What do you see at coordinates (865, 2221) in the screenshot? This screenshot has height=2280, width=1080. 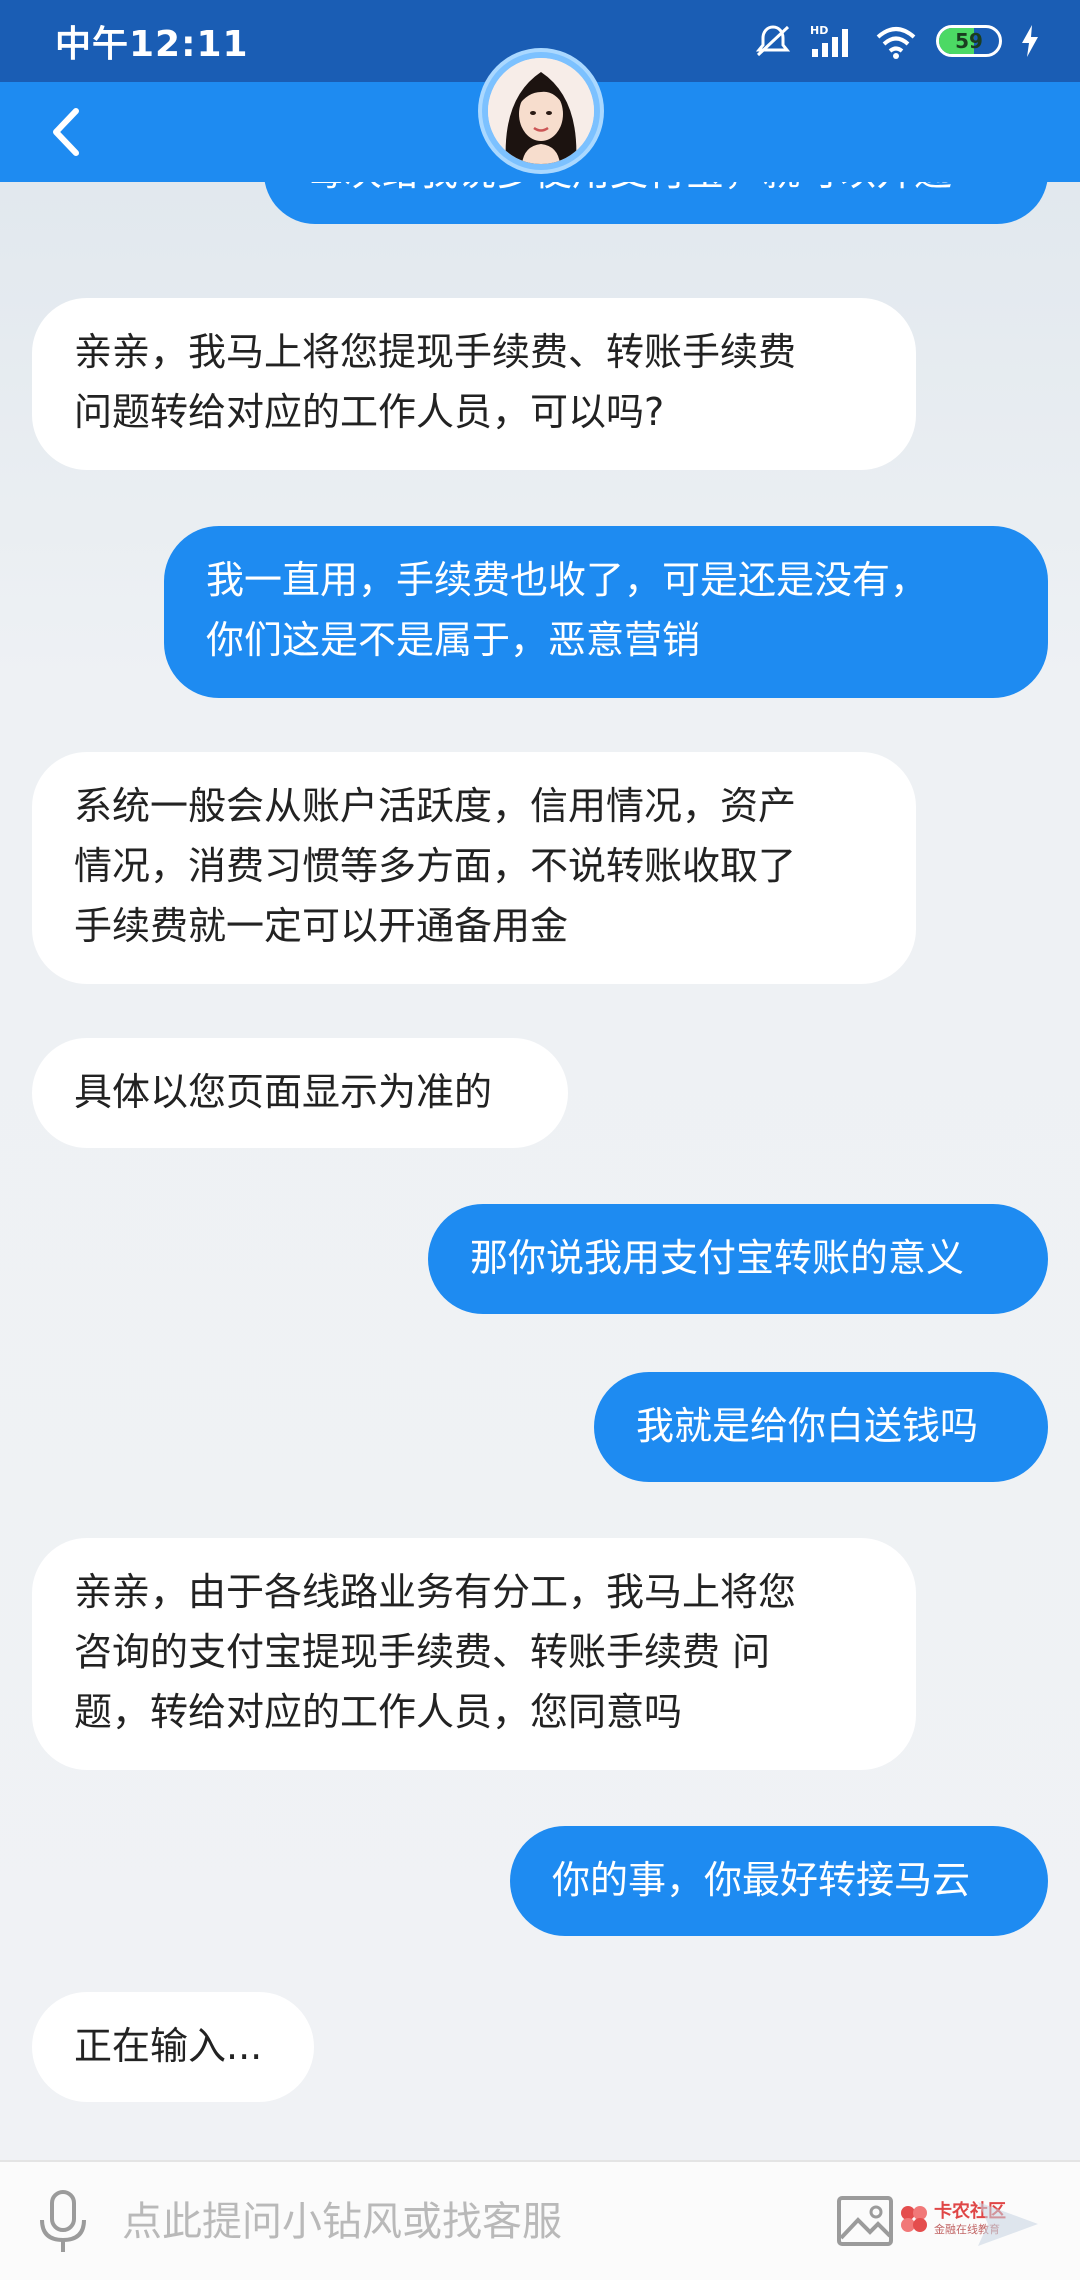 I see `image-icon` at bounding box center [865, 2221].